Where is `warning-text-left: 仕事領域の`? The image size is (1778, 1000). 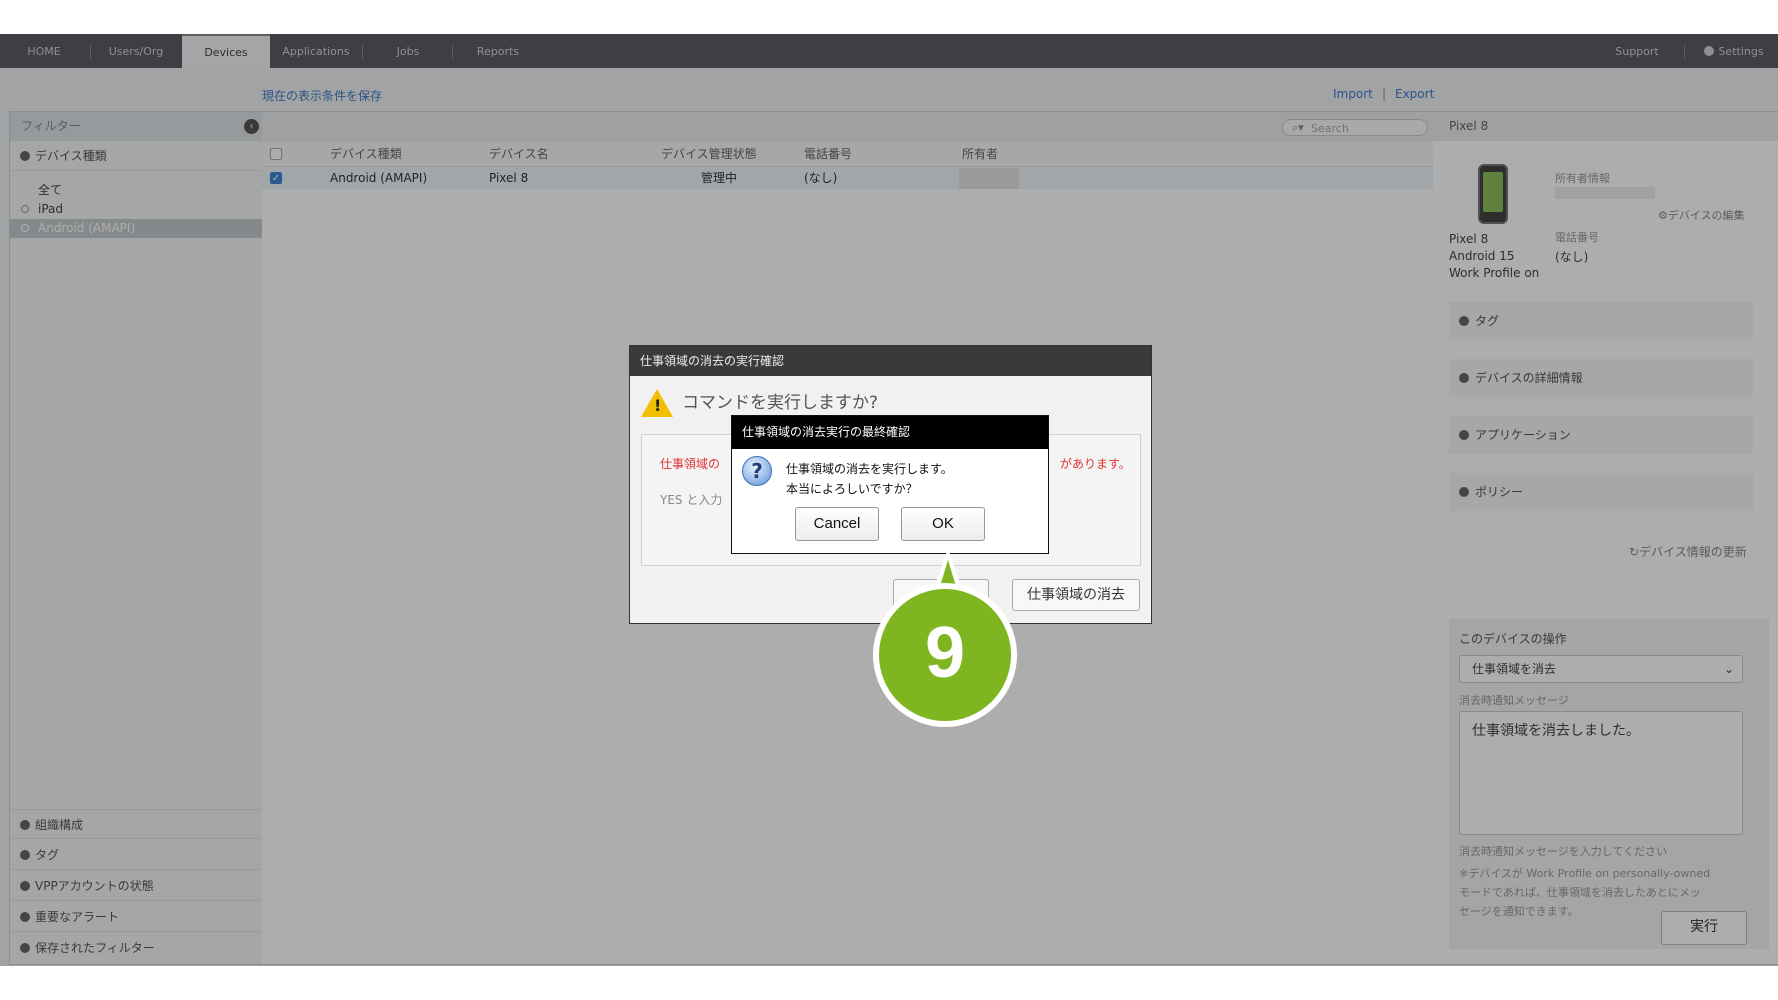 warning-text-left: 仕事領域の is located at coordinates (690, 464).